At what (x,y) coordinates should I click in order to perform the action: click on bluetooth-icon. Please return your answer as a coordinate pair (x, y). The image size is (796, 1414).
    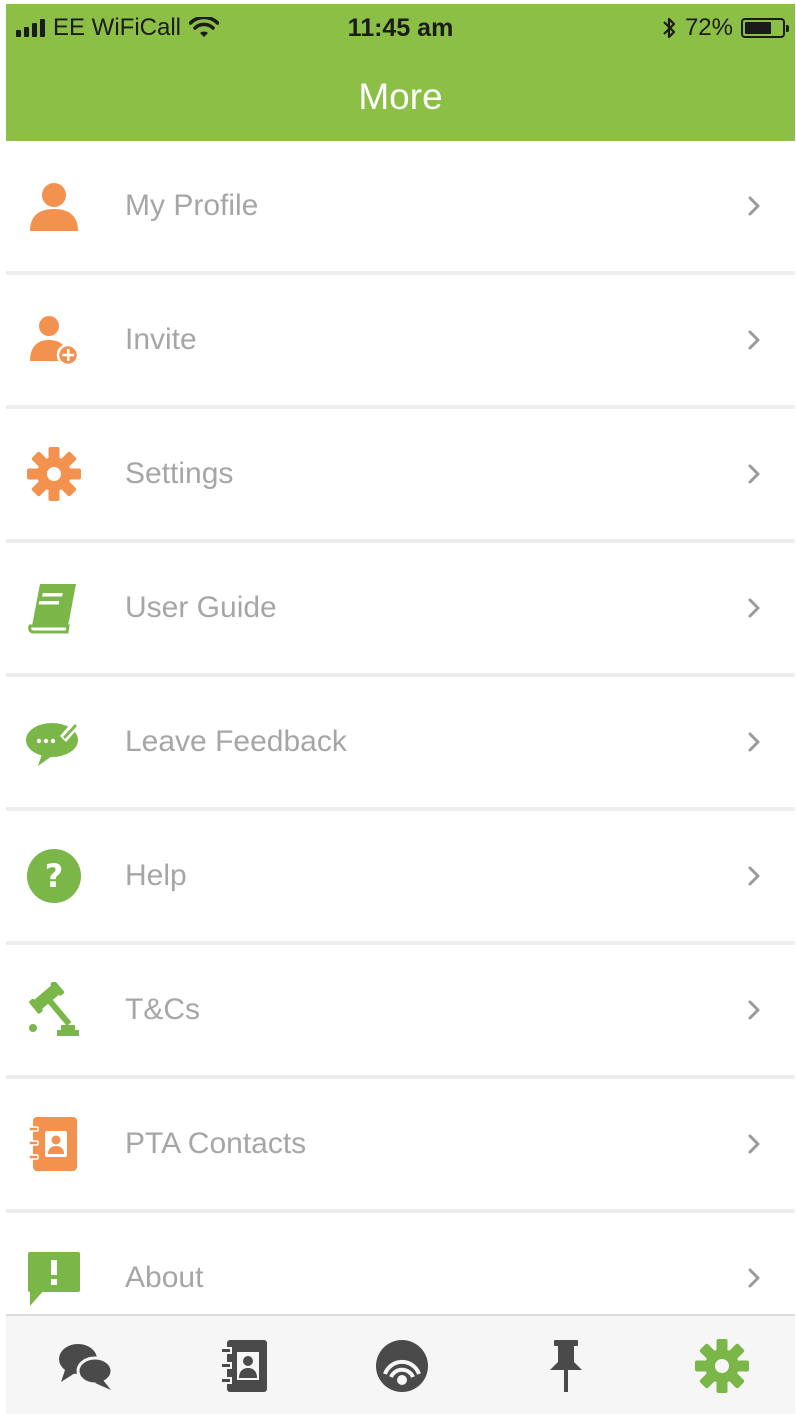
    Looking at the image, I should click on (669, 28).